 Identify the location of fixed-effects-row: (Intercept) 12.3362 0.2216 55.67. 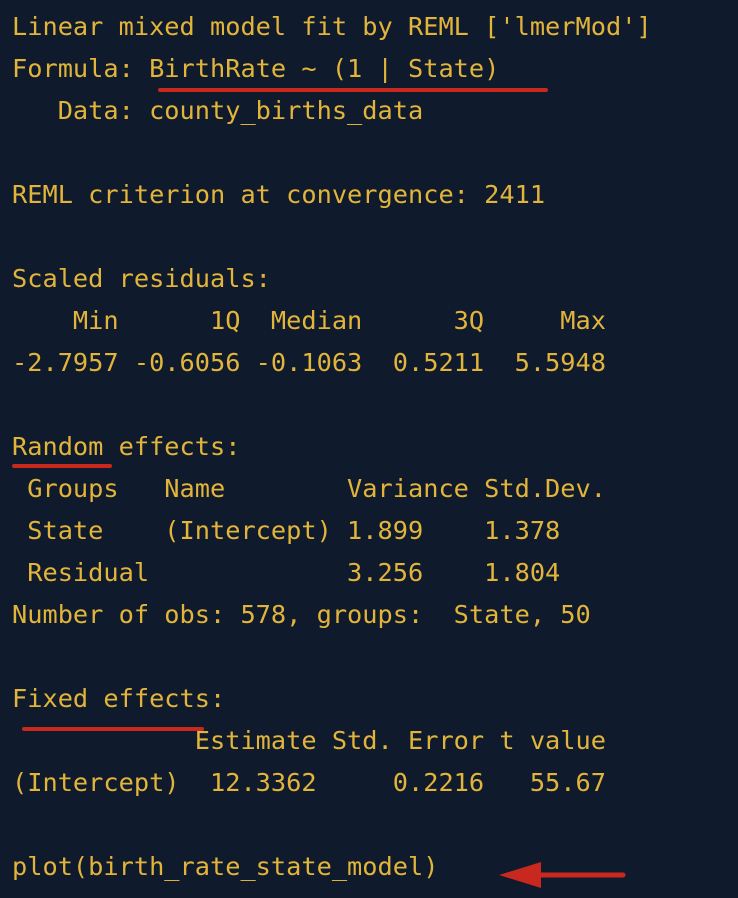
(309, 782).